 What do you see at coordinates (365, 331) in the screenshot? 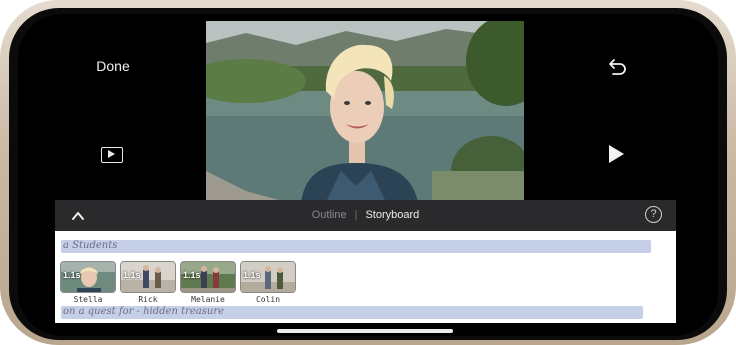
I see `home-indicator` at bounding box center [365, 331].